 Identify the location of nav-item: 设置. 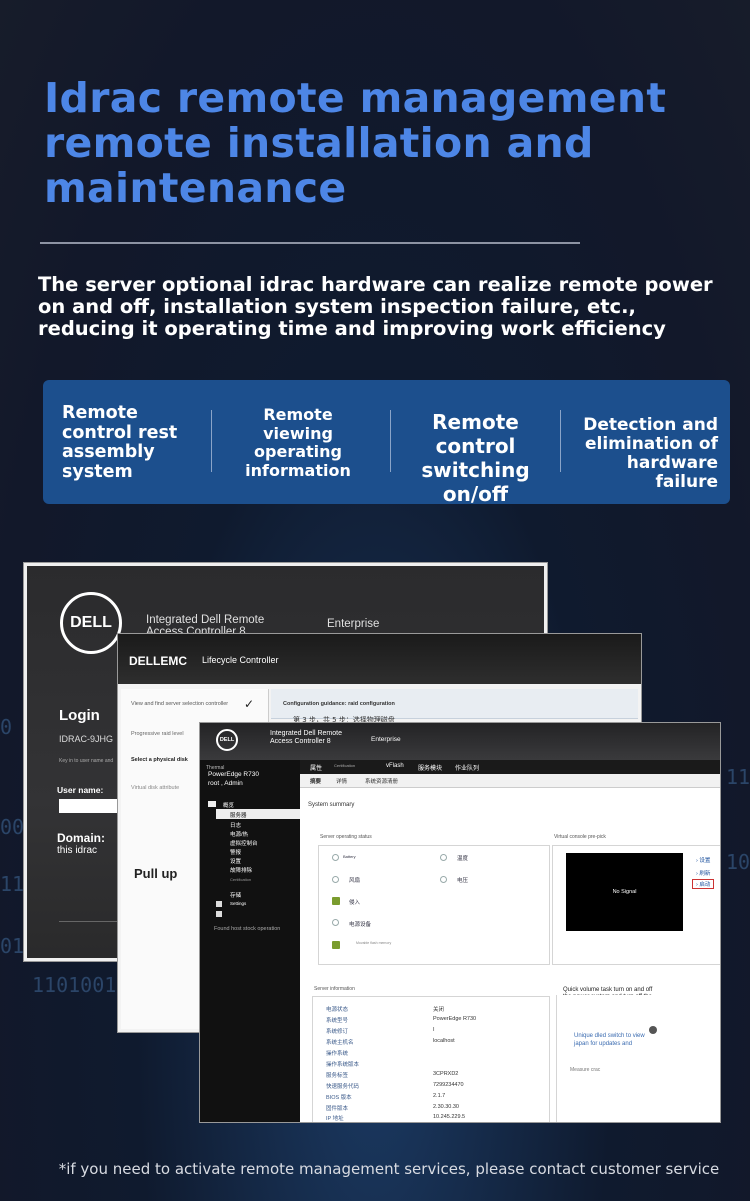
(235, 861).